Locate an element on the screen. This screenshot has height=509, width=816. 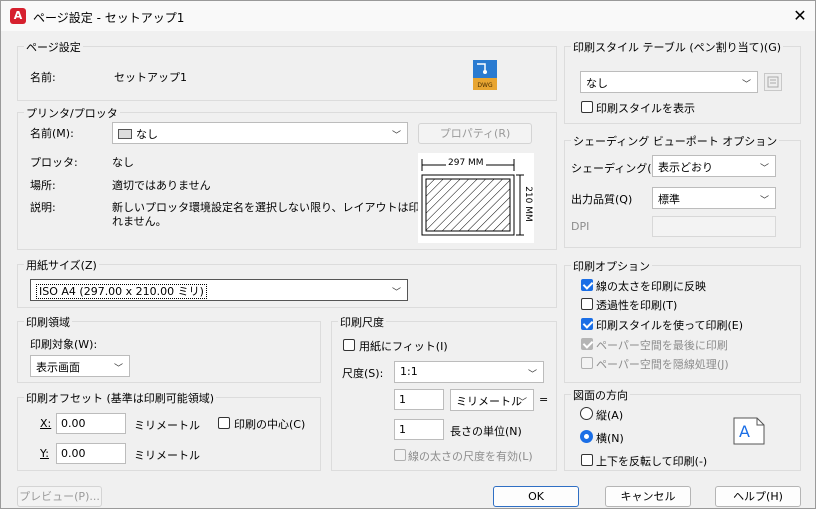
center-plot-checkbox is located at coordinates (224, 423).